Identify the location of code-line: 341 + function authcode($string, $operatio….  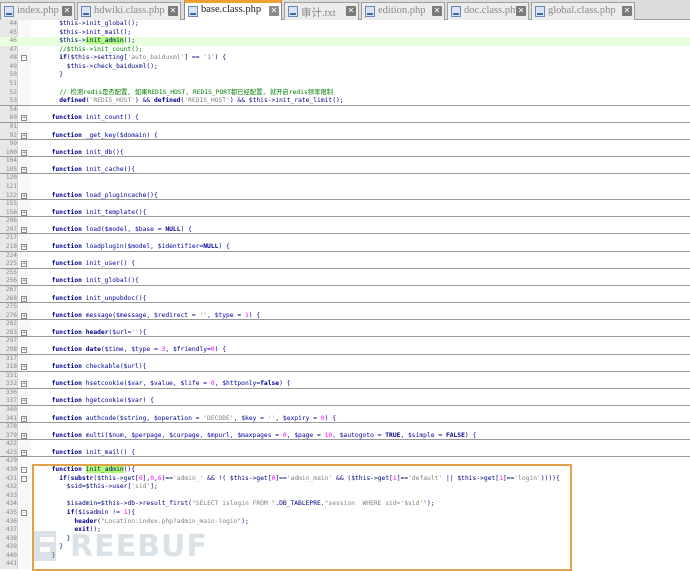
(345, 419).